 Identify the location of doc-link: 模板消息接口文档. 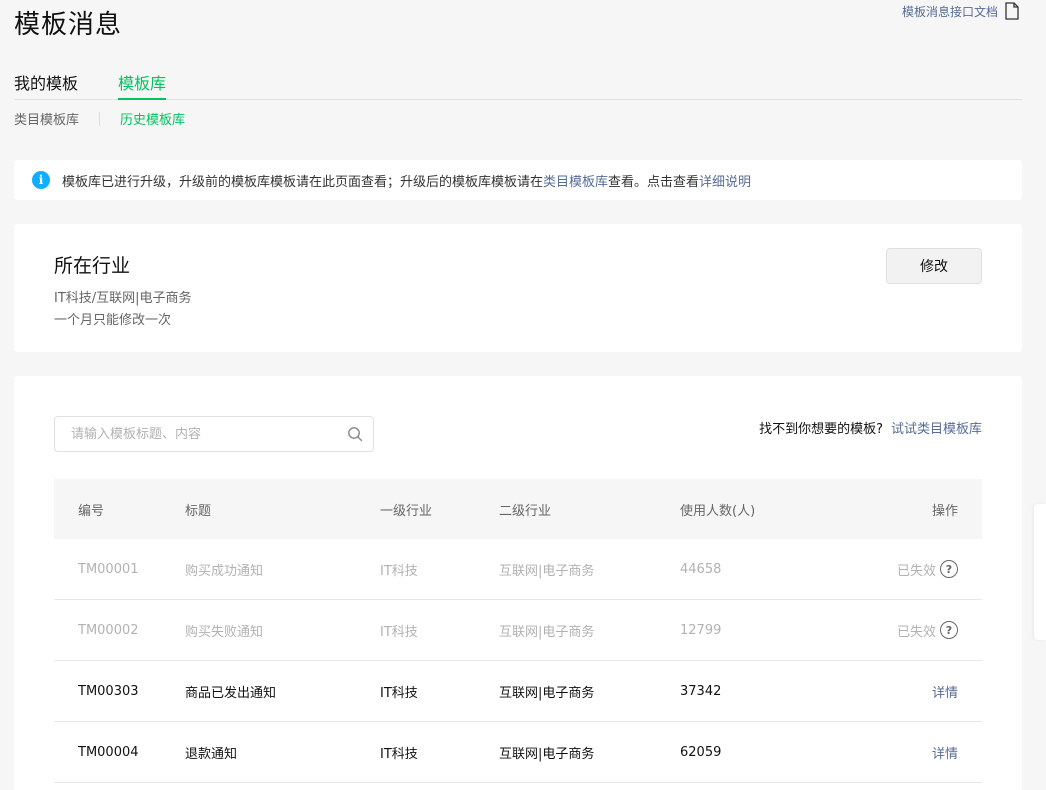
(961, 11).